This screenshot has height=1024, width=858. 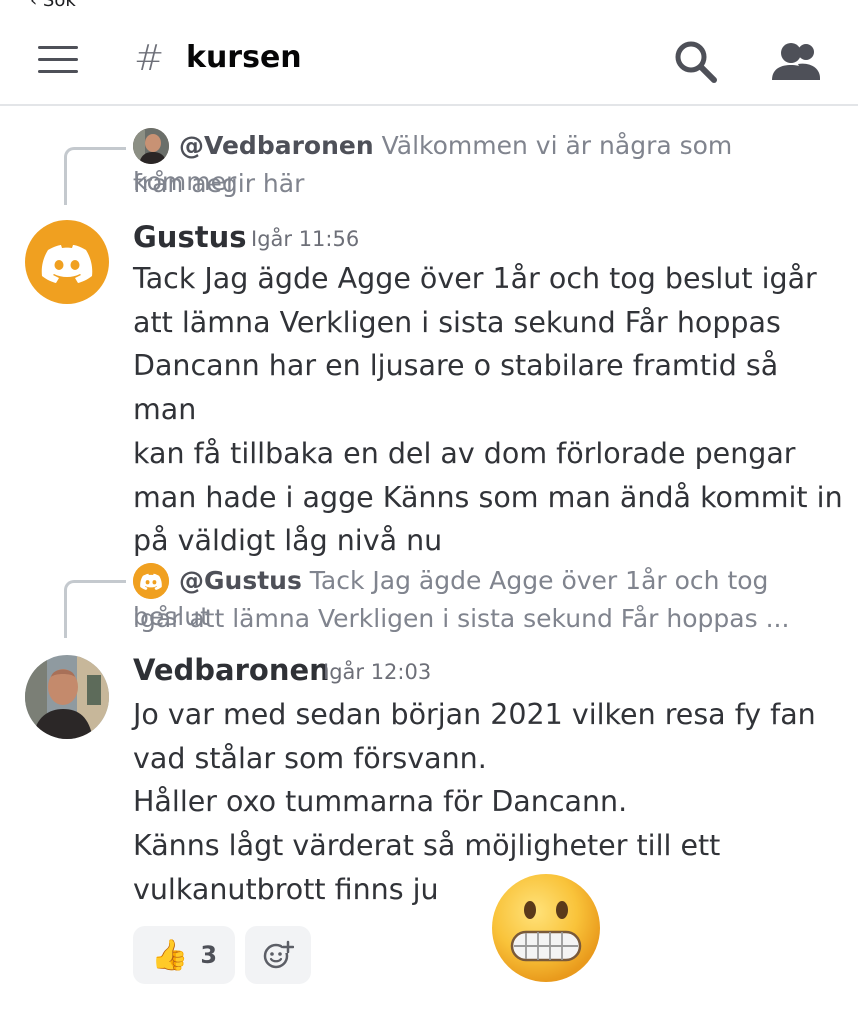 I want to click on user-photo, so click(x=67, y=697).